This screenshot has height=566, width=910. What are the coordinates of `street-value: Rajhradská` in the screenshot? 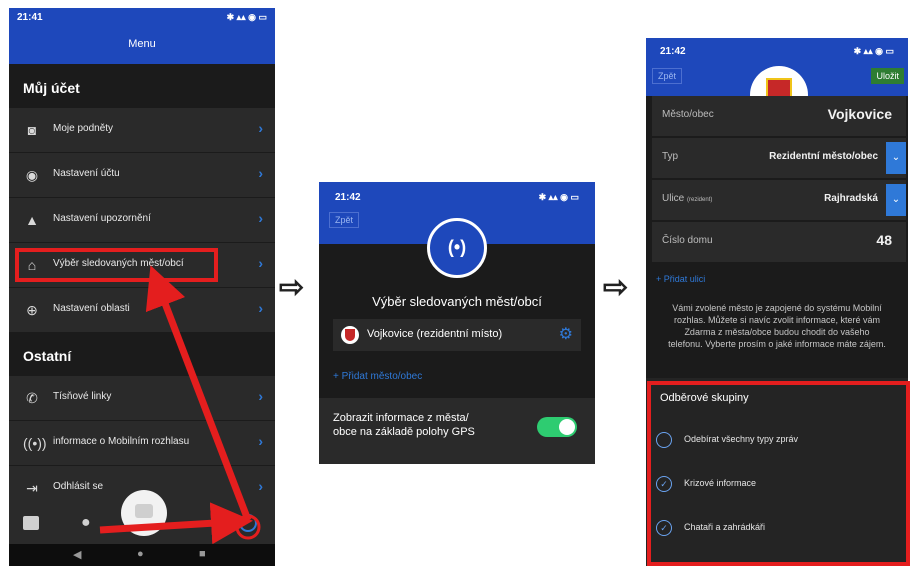 It's located at (851, 198).